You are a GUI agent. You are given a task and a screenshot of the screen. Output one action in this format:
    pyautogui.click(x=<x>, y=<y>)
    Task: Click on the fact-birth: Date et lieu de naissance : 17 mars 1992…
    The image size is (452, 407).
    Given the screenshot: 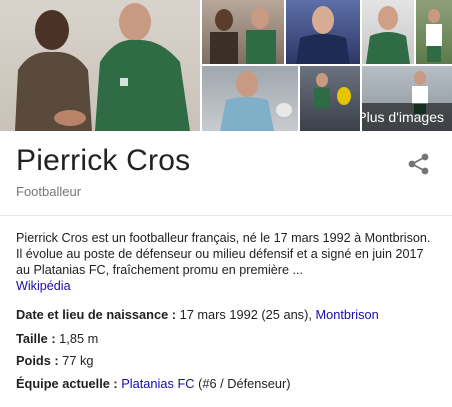 What is the action you would take?
    pyautogui.click(x=197, y=314)
    